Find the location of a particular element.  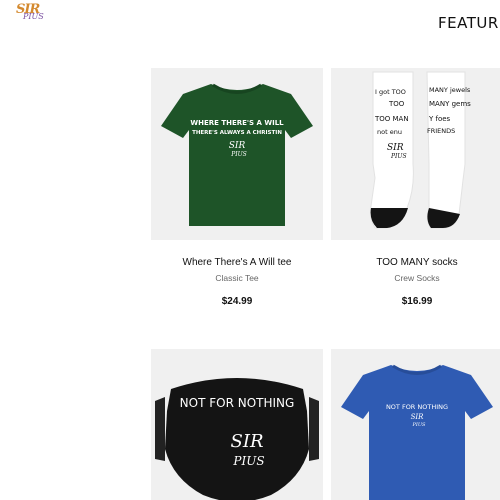

tee-art-line1: WHERE THERE'S A WILL is located at coordinates (237, 123).